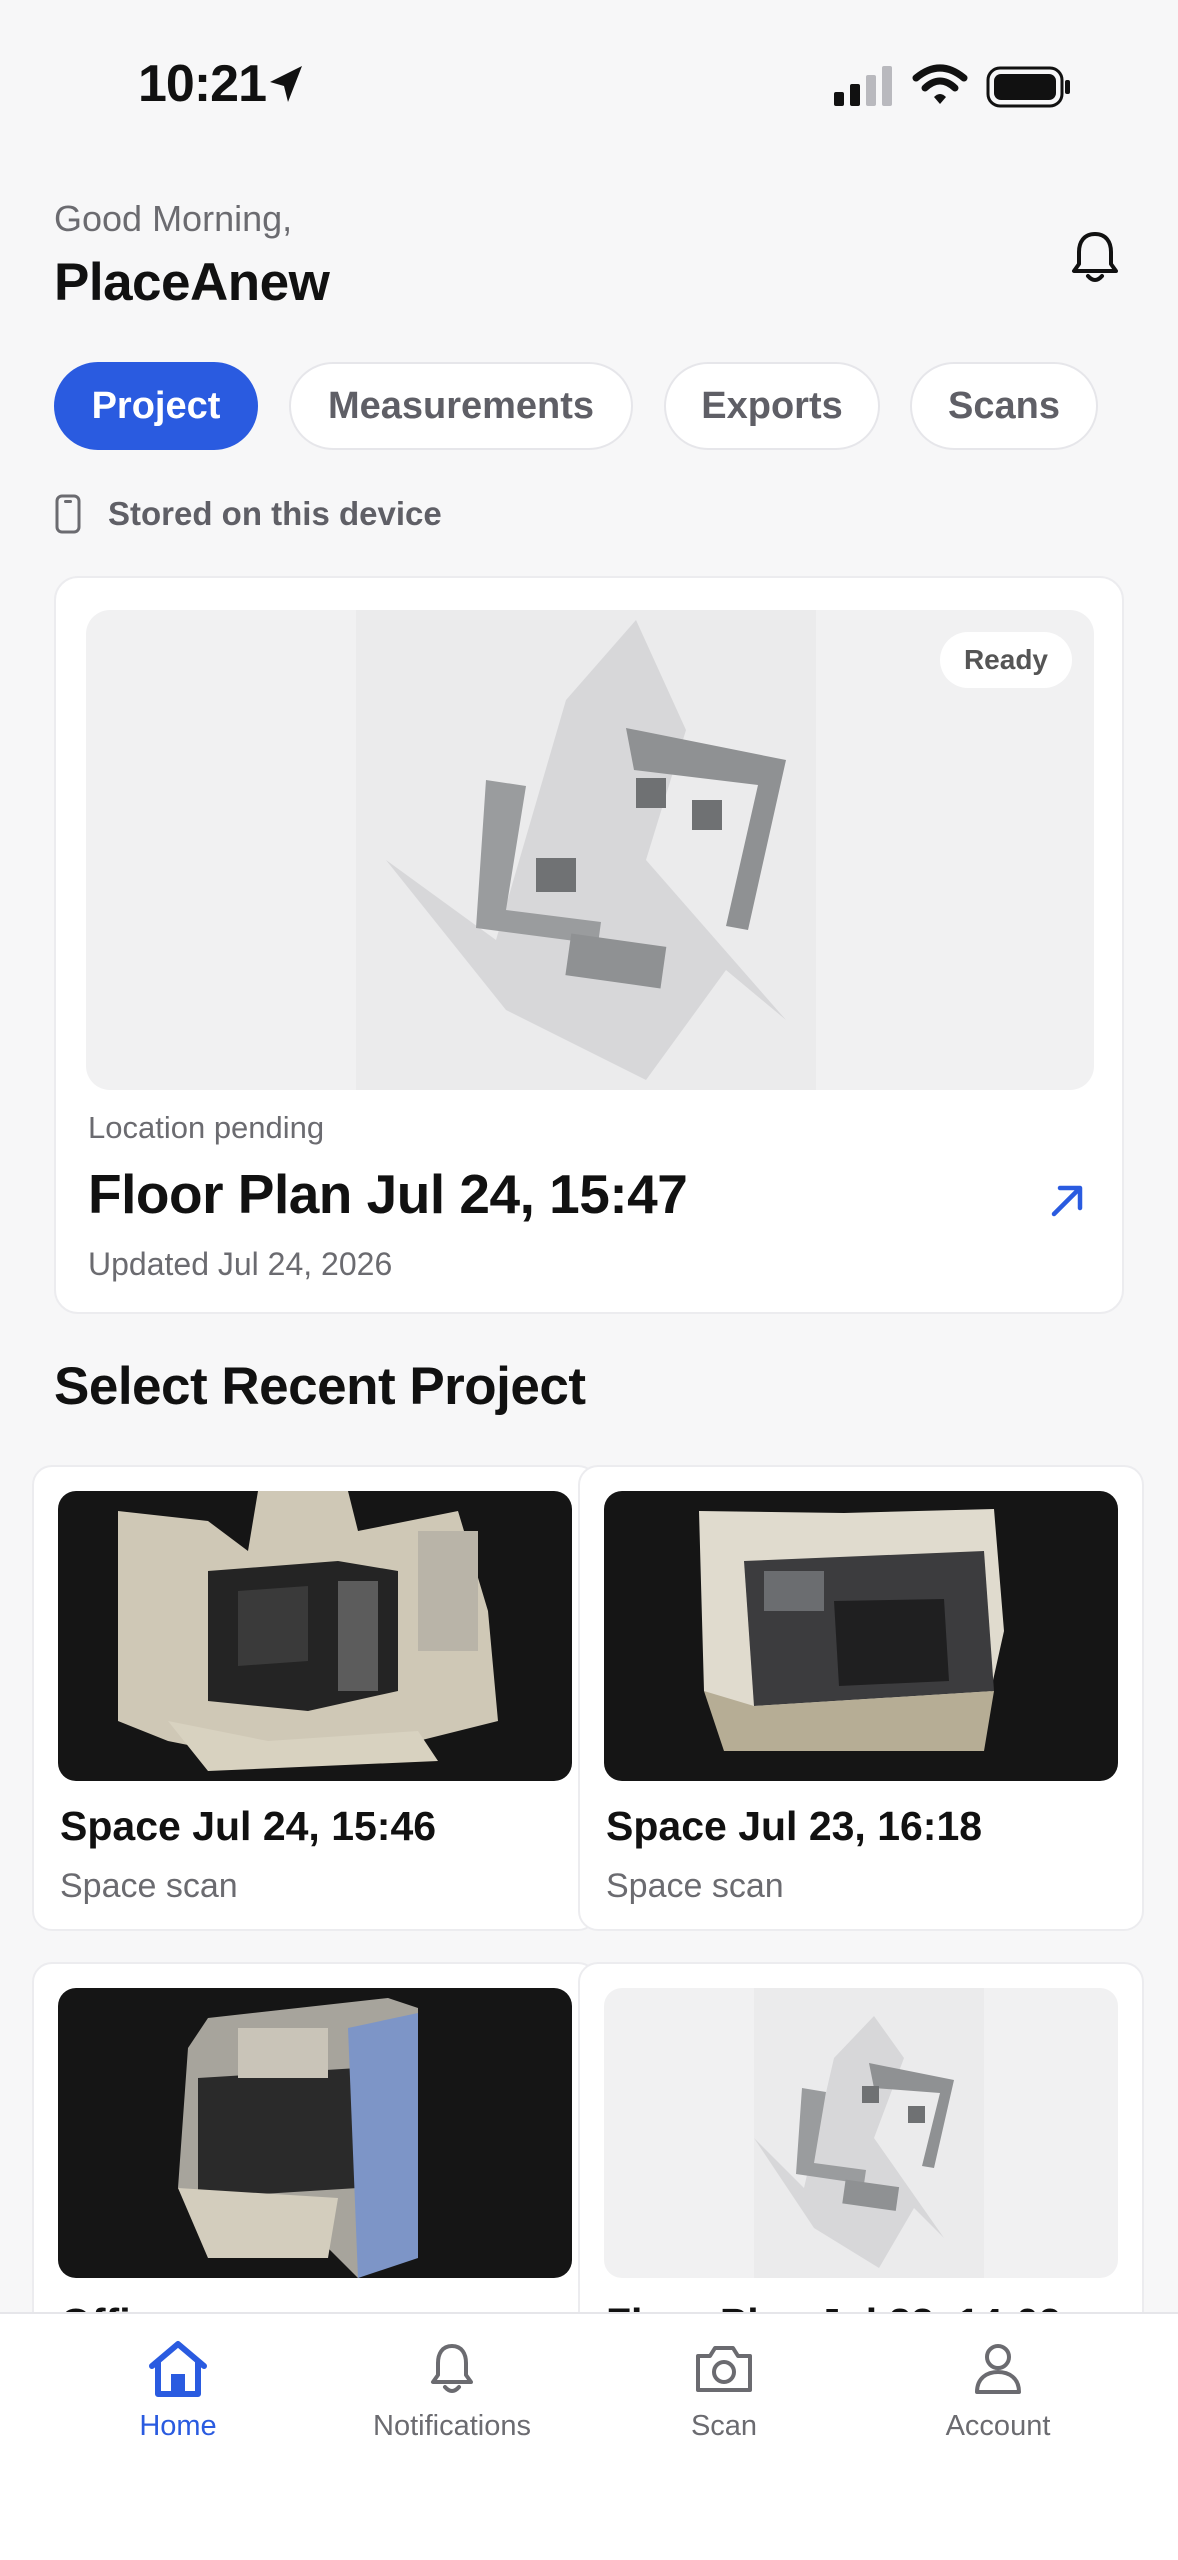  I want to click on location-arrow-icon, so click(286, 84).